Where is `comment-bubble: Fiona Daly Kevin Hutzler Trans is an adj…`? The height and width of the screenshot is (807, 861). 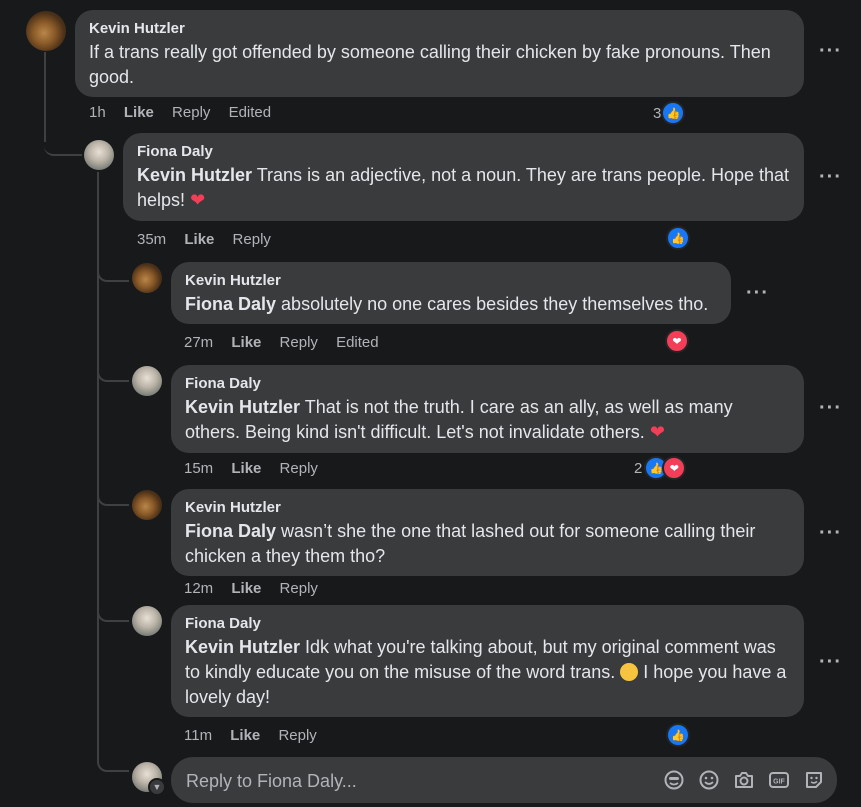
comment-bubble: Fiona Daly Kevin Hutzler Trans is an adj… is located at coordinates (463, 177).